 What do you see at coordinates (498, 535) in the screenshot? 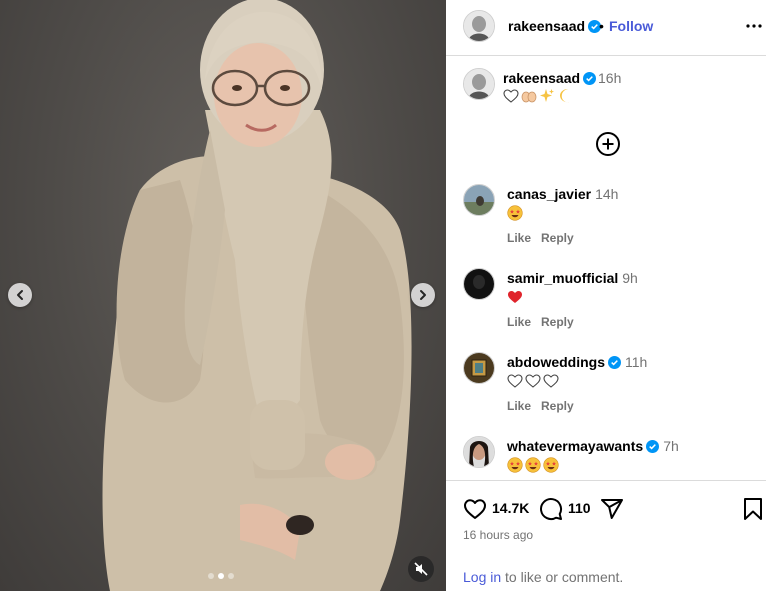
I see `post-timestamp: 16 hours ago` at bounding box center [498, 535].